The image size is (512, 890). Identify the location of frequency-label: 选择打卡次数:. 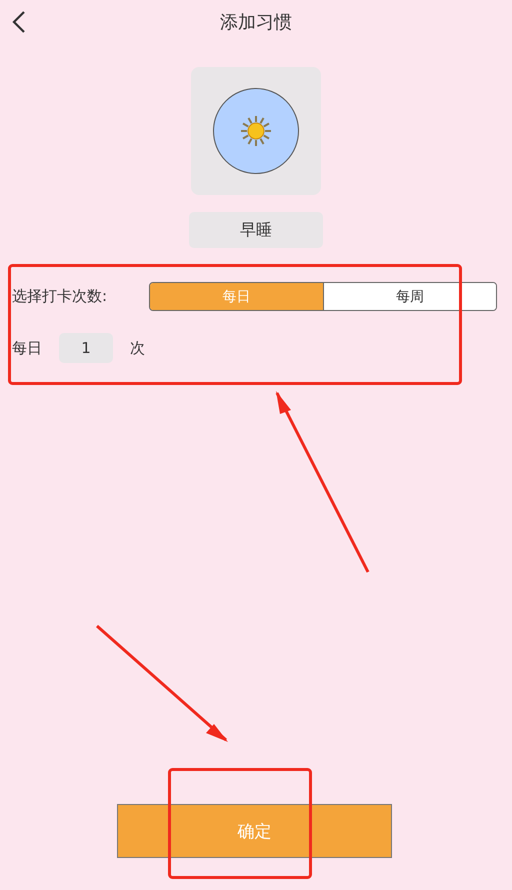
(60, 296).